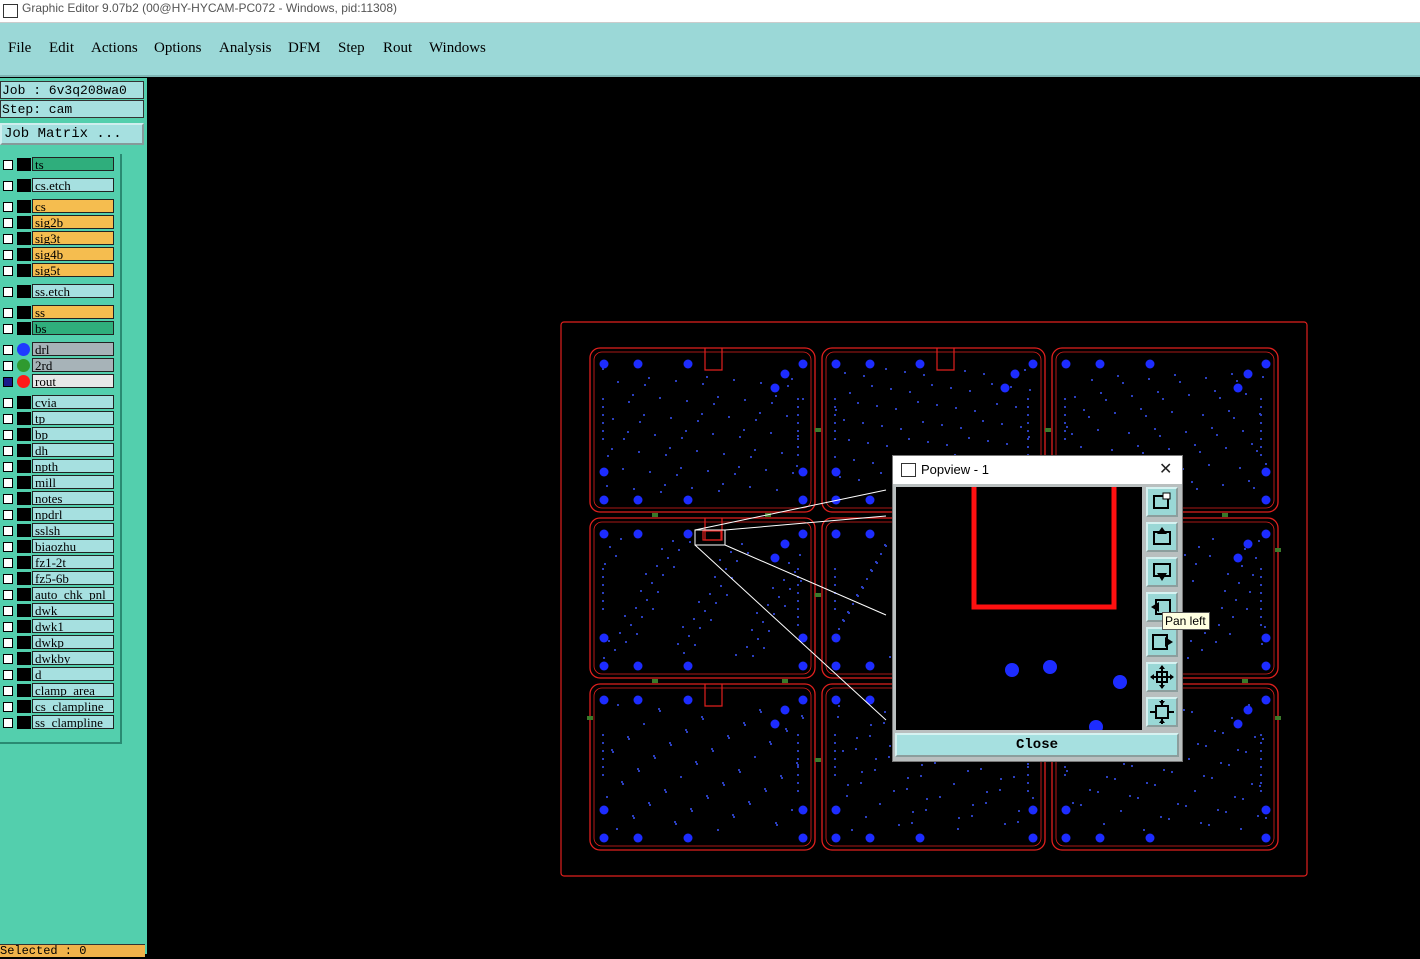  Describe the element at coordinates (178, 48) in the screenshot. I see `menu-options: Options` at that location.